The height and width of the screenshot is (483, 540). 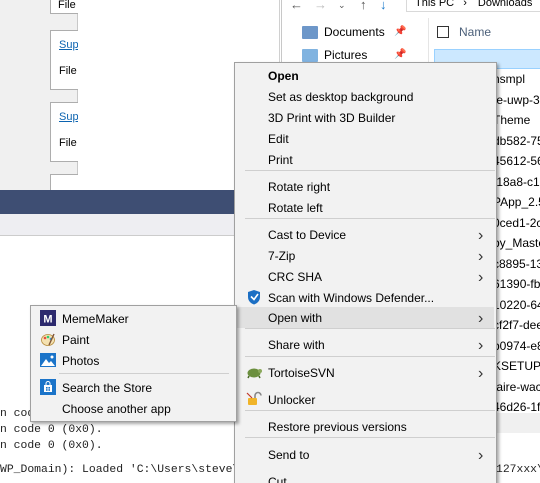 I want to click on menu-item-label: TortoiseSVN, so click(x=301, y=372).